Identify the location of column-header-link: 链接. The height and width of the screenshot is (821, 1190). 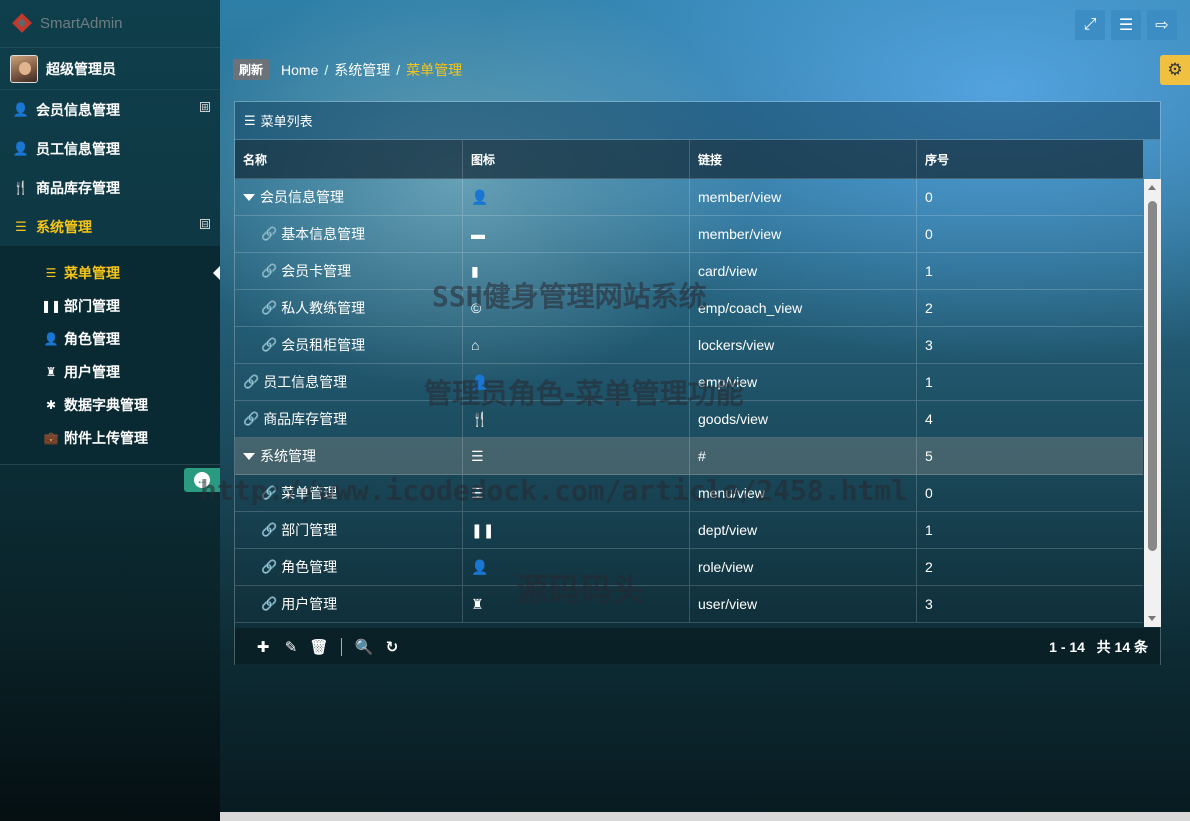
(803, 159).